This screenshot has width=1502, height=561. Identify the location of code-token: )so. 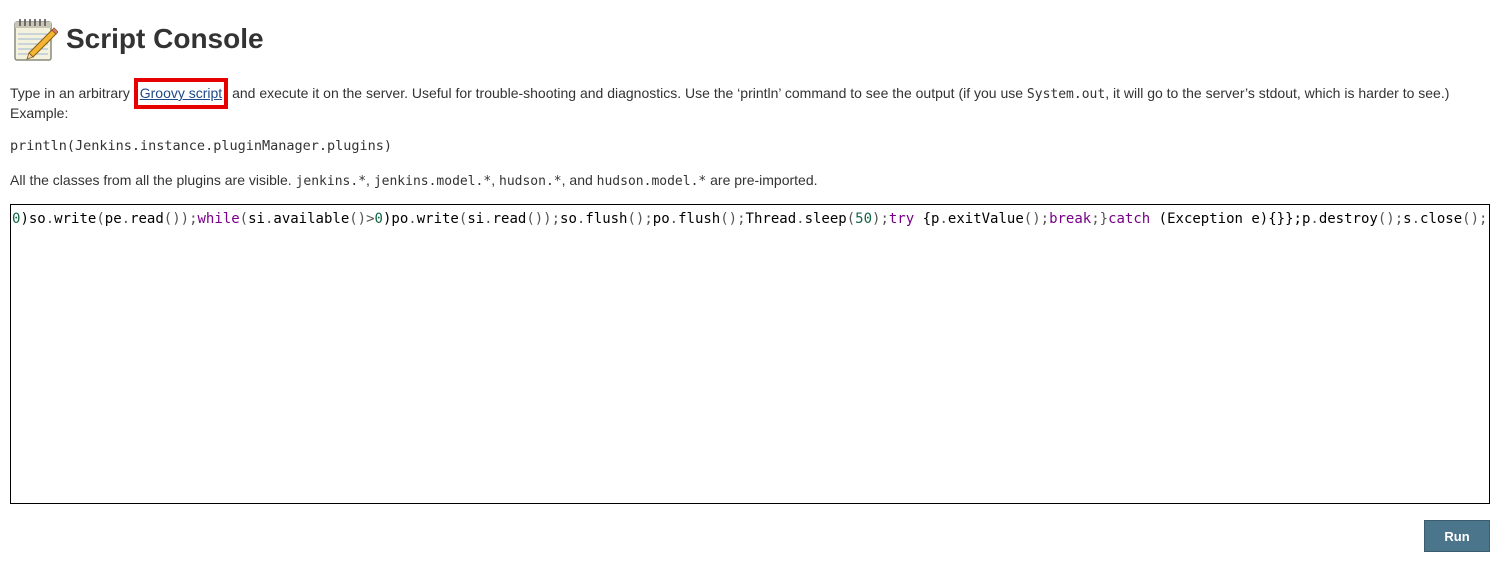
(33, 219).